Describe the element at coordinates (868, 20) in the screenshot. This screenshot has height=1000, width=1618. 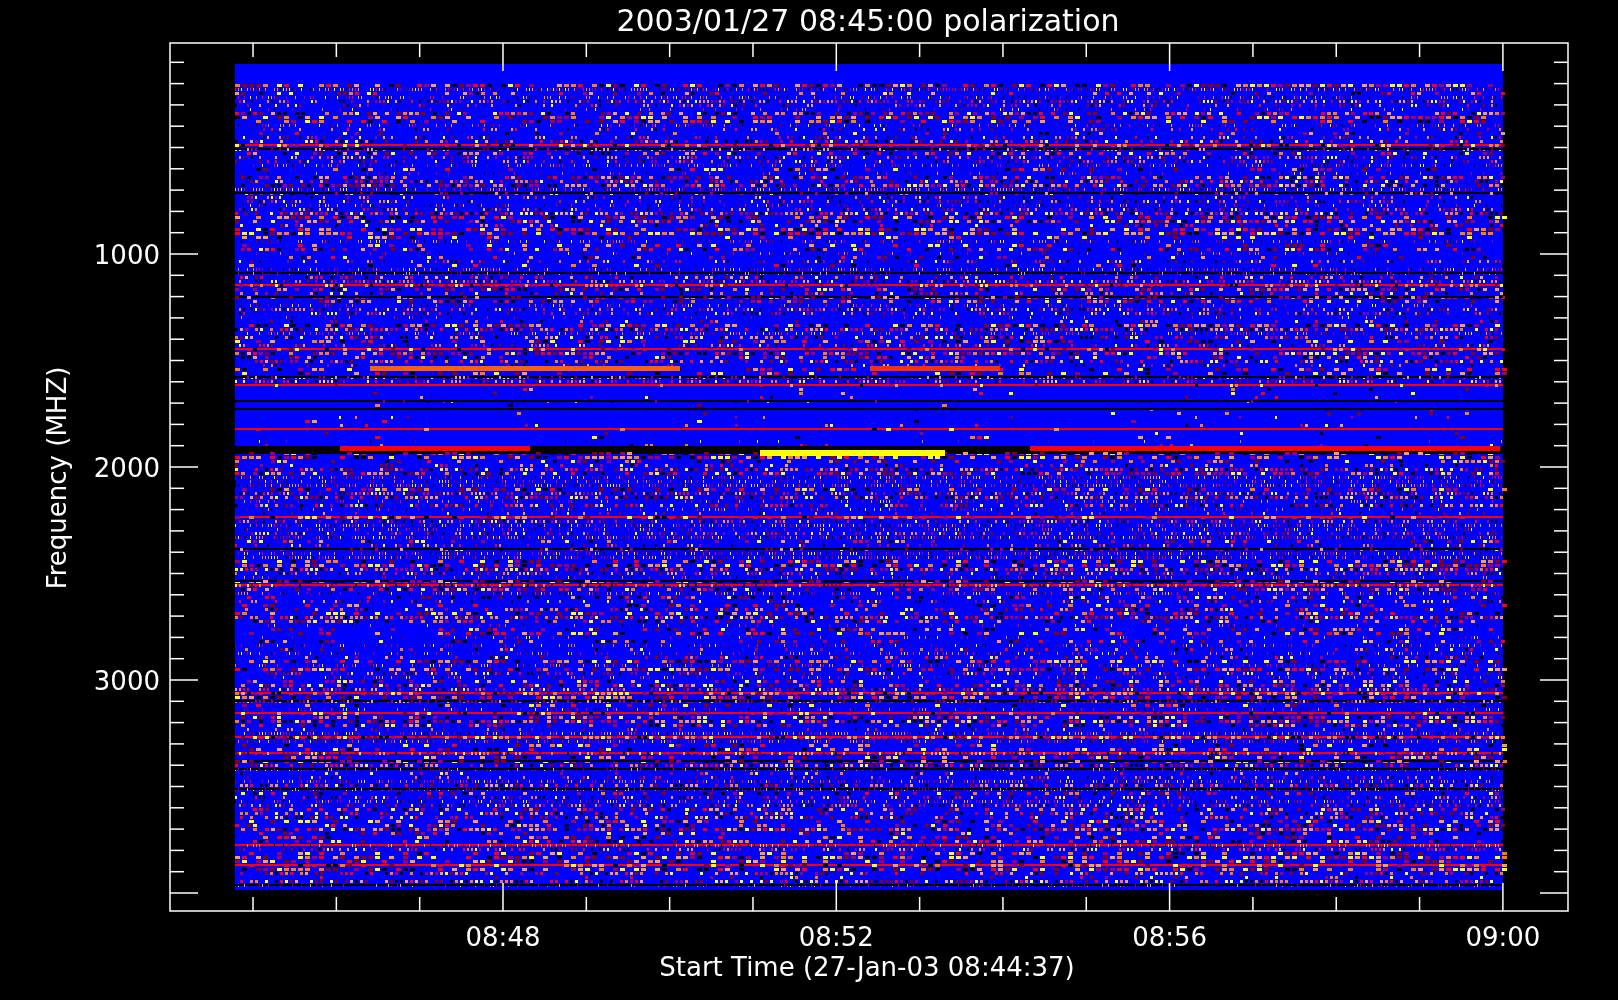
I see `chart-title: 2003/01/27 08:45:00 polarization` at that location.